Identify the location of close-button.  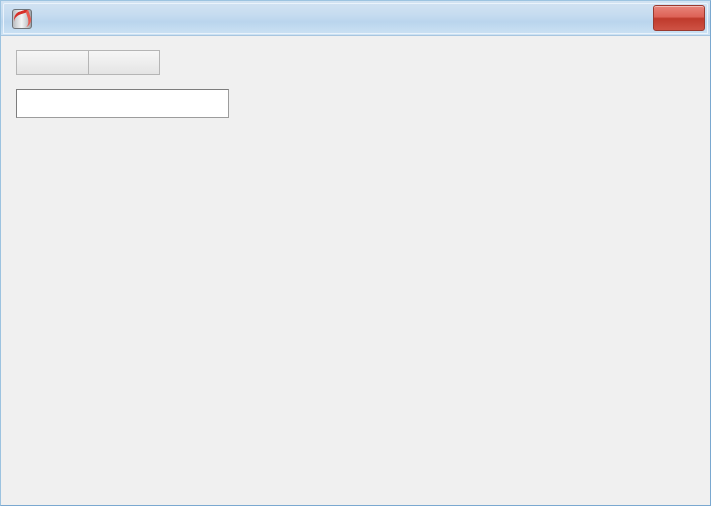
(679, 18).